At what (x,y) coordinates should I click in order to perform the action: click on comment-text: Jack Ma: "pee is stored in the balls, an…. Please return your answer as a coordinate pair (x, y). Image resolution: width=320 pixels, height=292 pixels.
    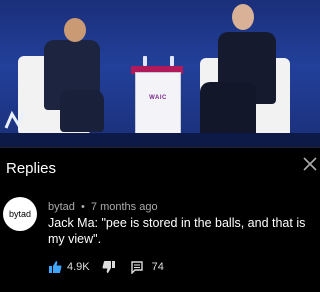
    Looking at the image, I should click on (177, 231).